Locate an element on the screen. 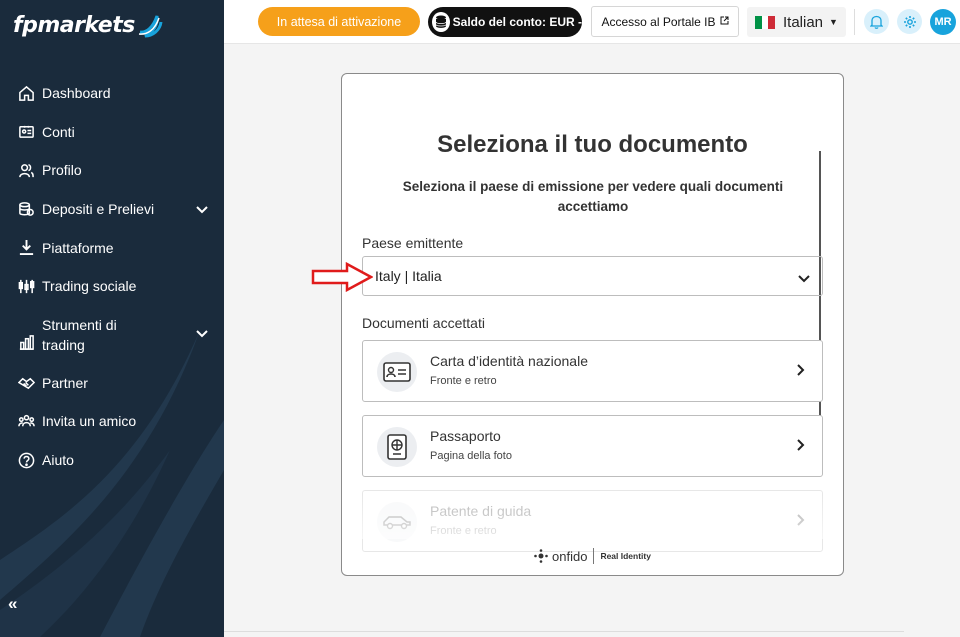  logo-text: fpmarkets is located at coordinates (74, 25).